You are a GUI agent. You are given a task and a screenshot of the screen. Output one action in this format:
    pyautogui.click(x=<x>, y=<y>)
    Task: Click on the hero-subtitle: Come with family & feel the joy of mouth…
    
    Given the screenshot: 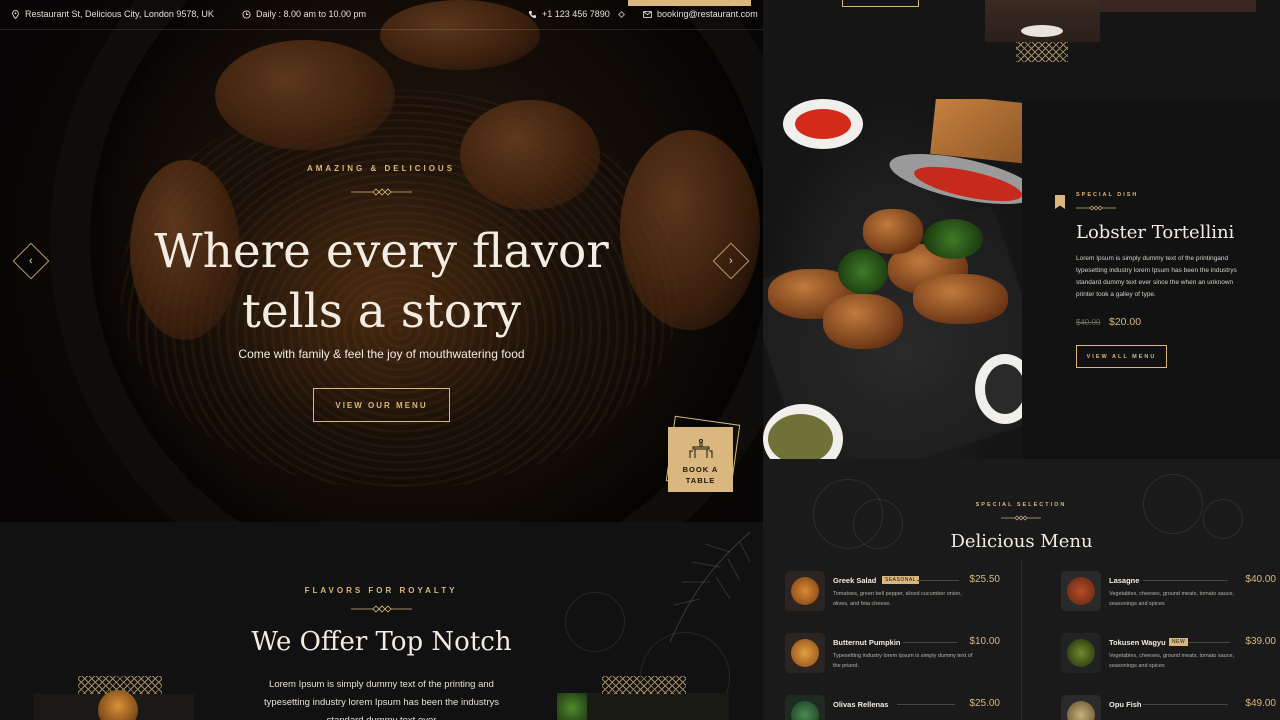 What is the action you would take?
    pyautogui.click(x=381, y=354)
    